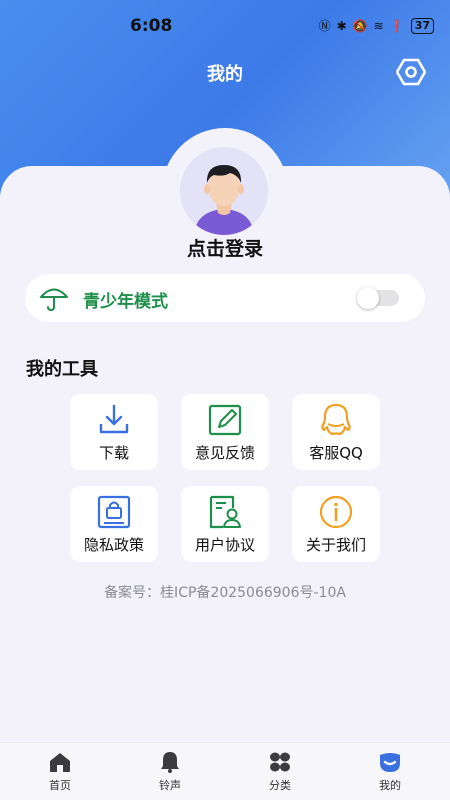  I want to click on tool-about-us: 关于我们, so click(336, 524).